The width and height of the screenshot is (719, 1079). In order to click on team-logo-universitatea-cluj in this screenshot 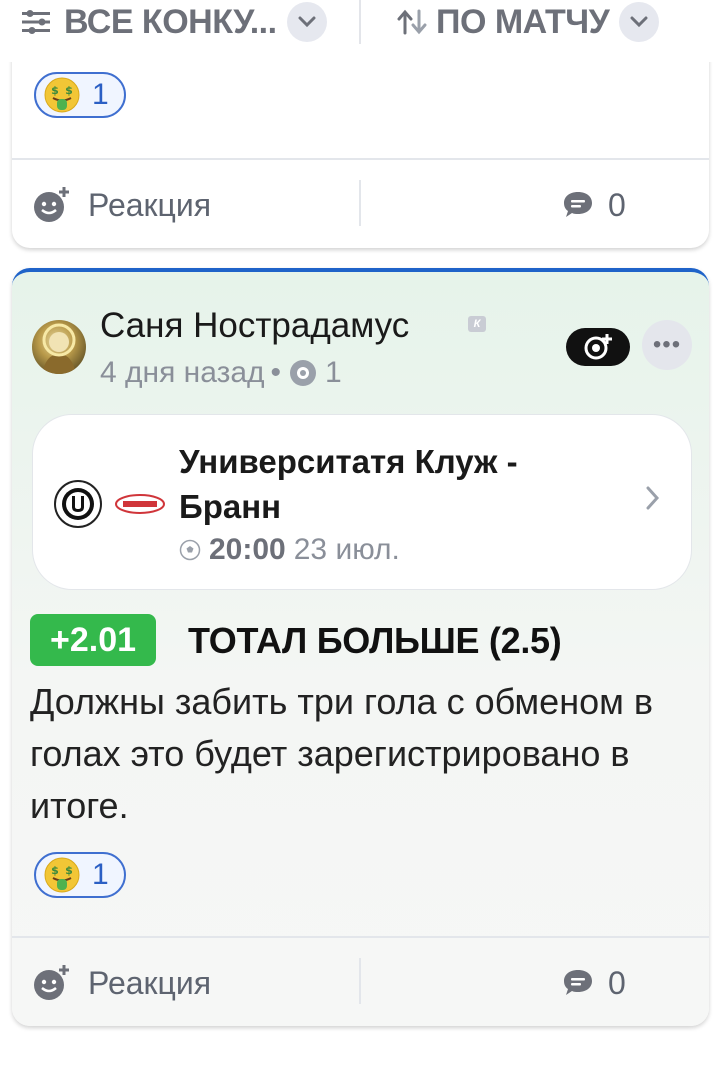, I will do `click(78, 504)`.